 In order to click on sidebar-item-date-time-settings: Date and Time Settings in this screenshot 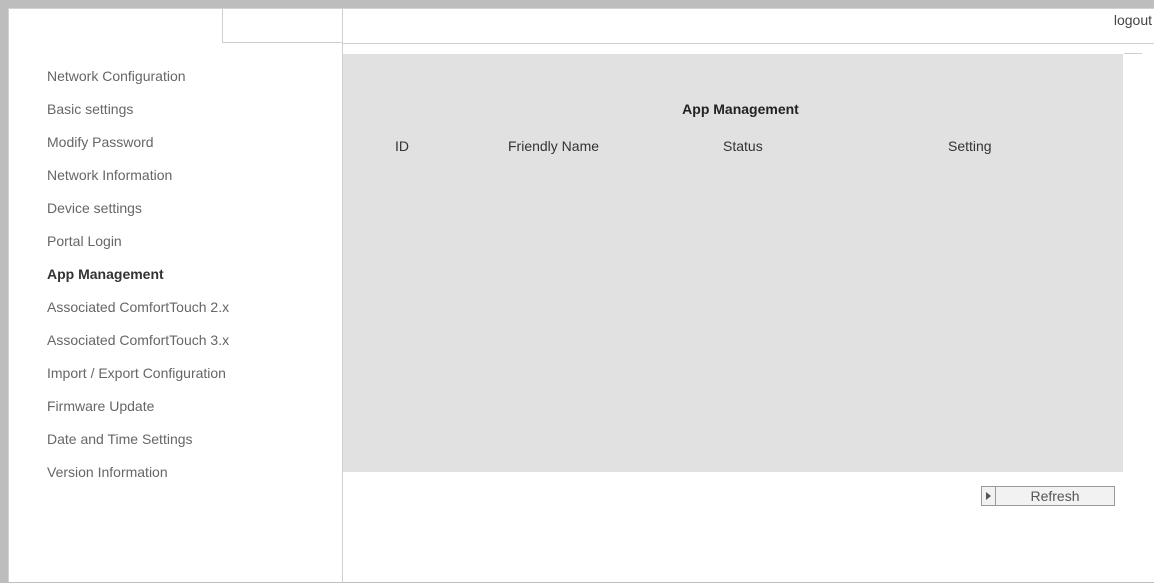, I will do `click(192, 446)`.